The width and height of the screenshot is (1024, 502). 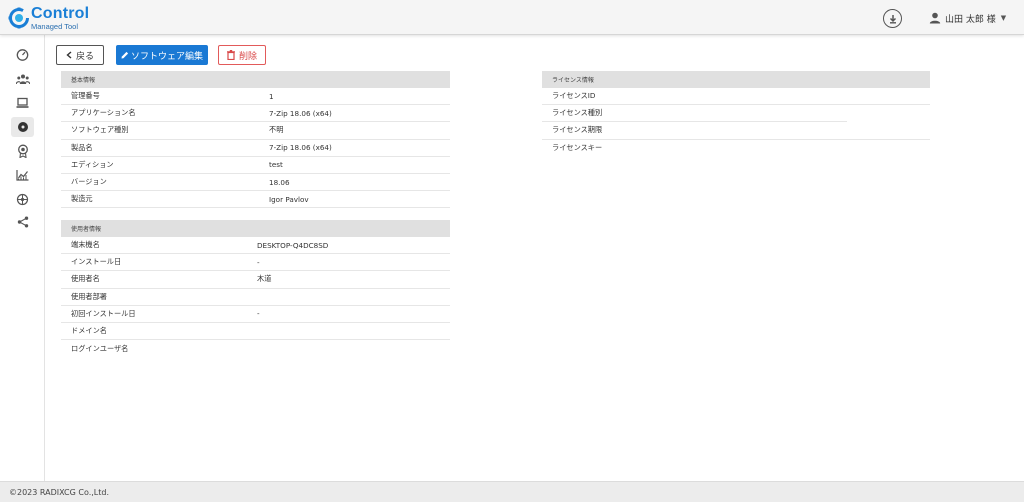 What do you see at coordinates (85, 96) in the screenshot?
I see `info-row-label: 管理番号` at bounding box center [85, 96].